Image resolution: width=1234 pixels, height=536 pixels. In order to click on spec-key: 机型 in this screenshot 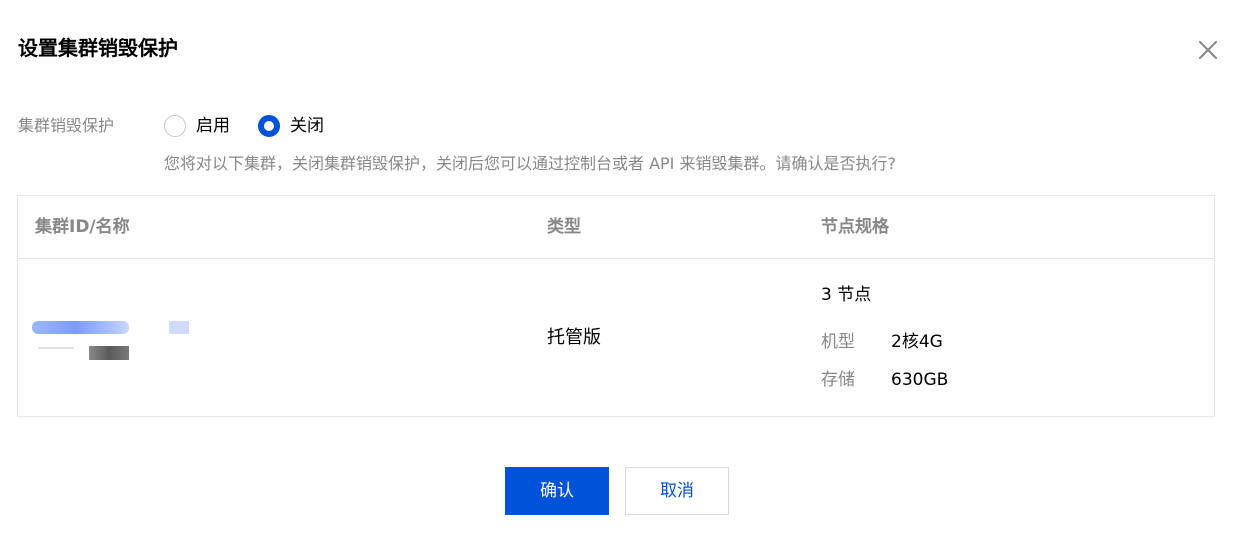, I will do `click(838, 342)`.